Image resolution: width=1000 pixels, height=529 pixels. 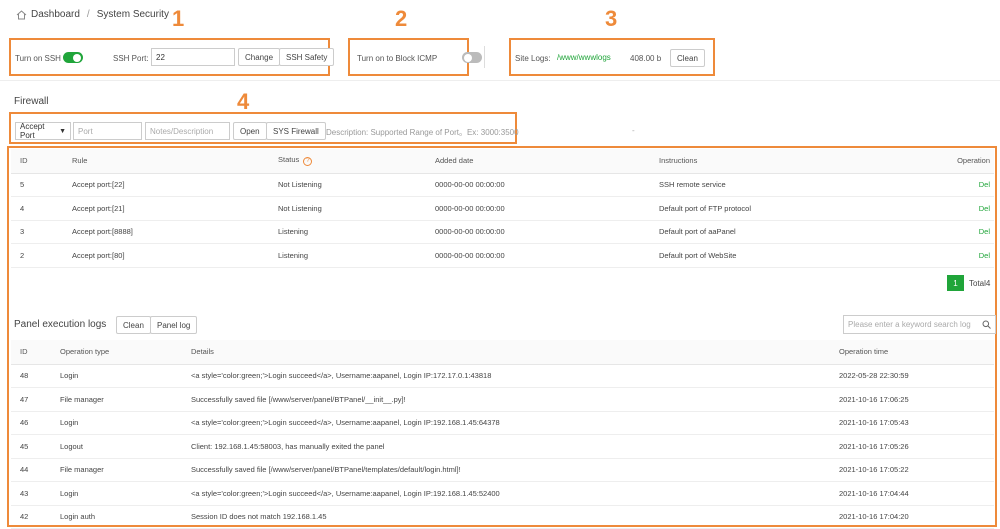 I want to click on row-details: Session ID does not match 192.168.1.45, so click(x=506, y=517).